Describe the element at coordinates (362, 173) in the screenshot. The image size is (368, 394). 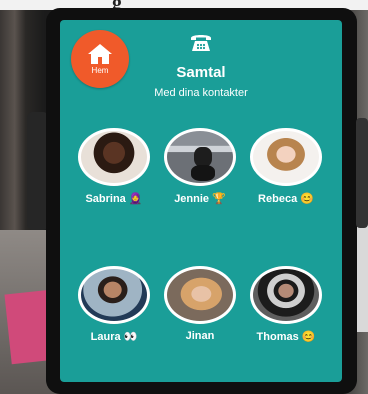
I see `tablet-stand-right` at that location.